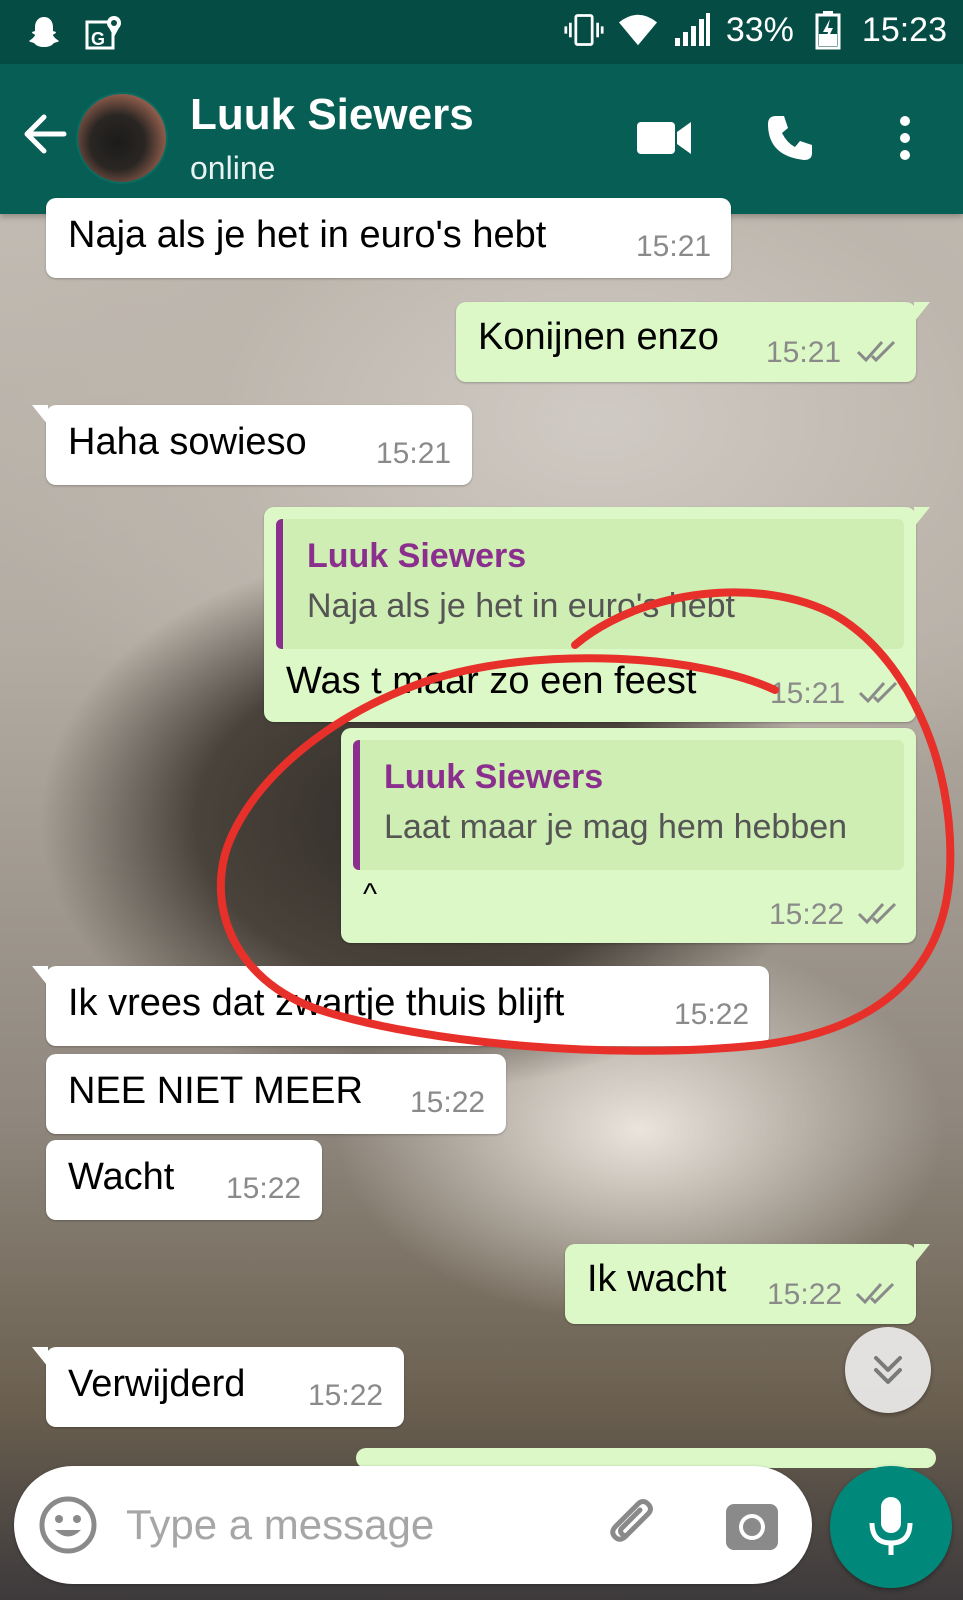  I want to click on message-bubble-outgoing: Konijnen enzo 15:21, so click(693, 342).